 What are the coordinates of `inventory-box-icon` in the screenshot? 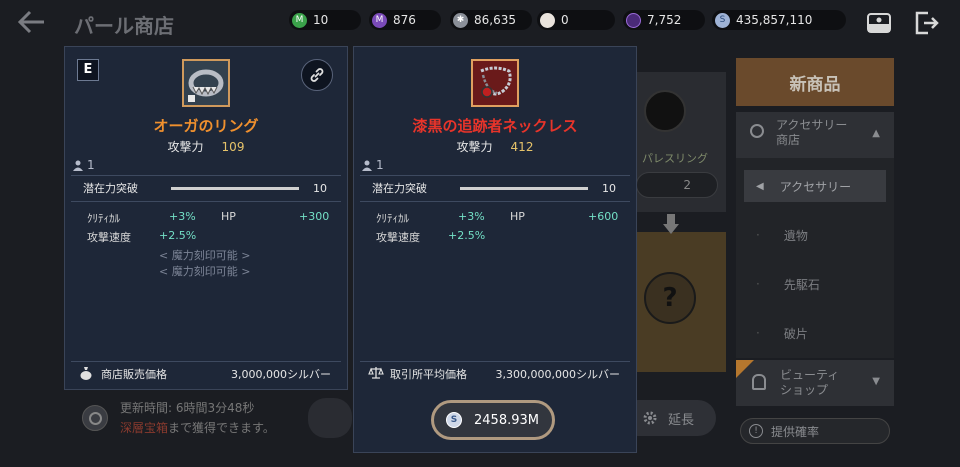 It's located at (879, 23).